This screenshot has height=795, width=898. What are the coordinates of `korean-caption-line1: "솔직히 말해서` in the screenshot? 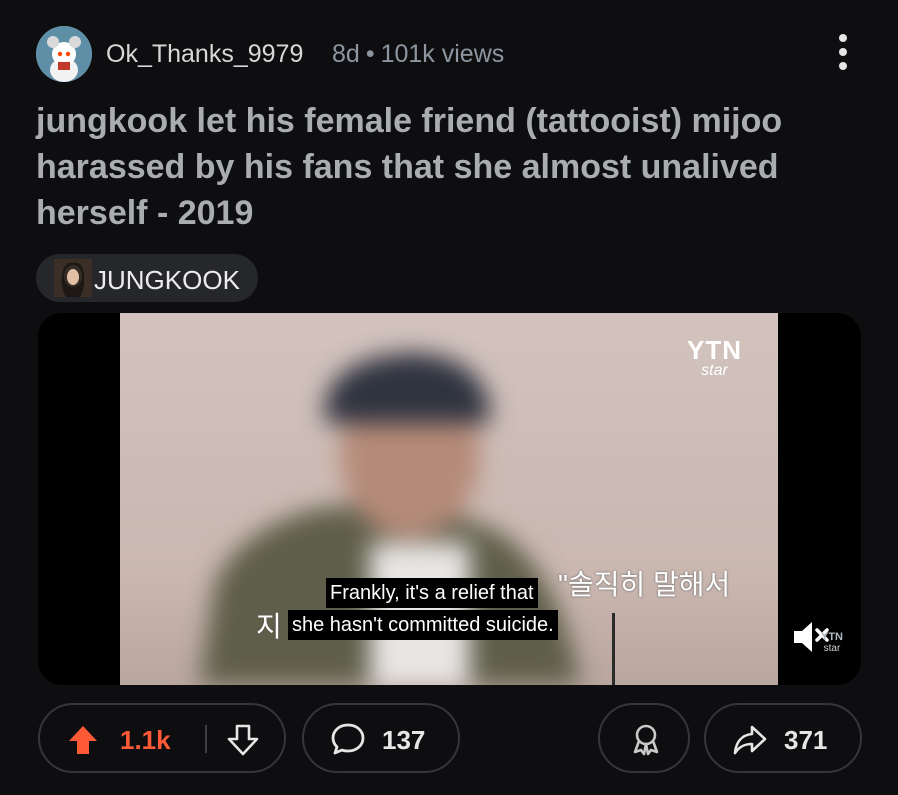 It's located at (644, 584).